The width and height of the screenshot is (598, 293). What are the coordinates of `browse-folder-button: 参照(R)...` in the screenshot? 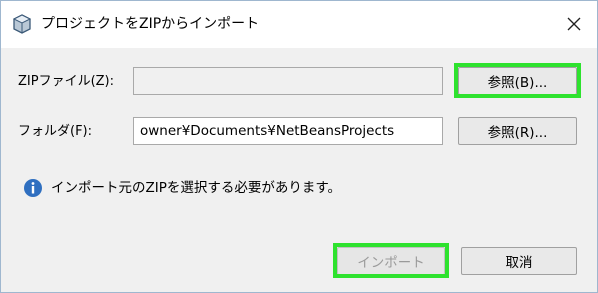 It's located at (517, 131).